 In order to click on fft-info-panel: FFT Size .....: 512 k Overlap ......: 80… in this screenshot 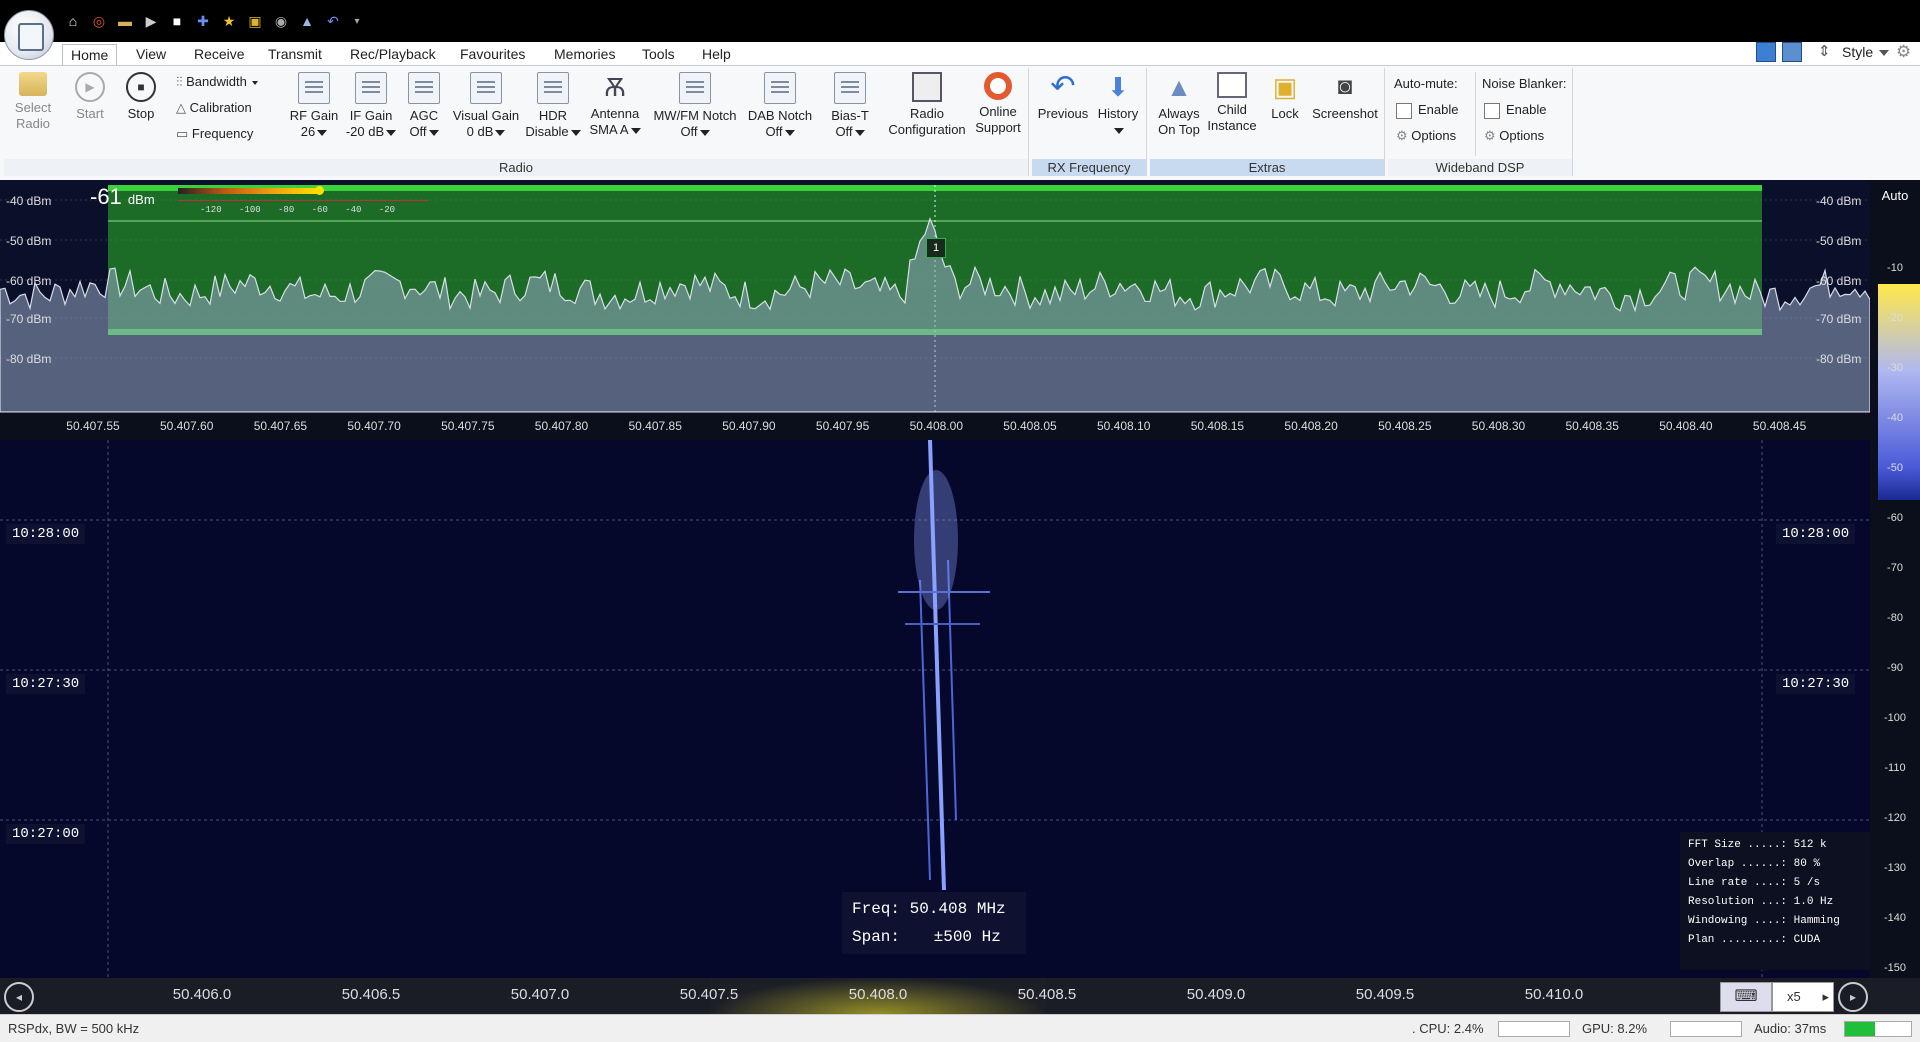, I will do `click(1776, 901)`.